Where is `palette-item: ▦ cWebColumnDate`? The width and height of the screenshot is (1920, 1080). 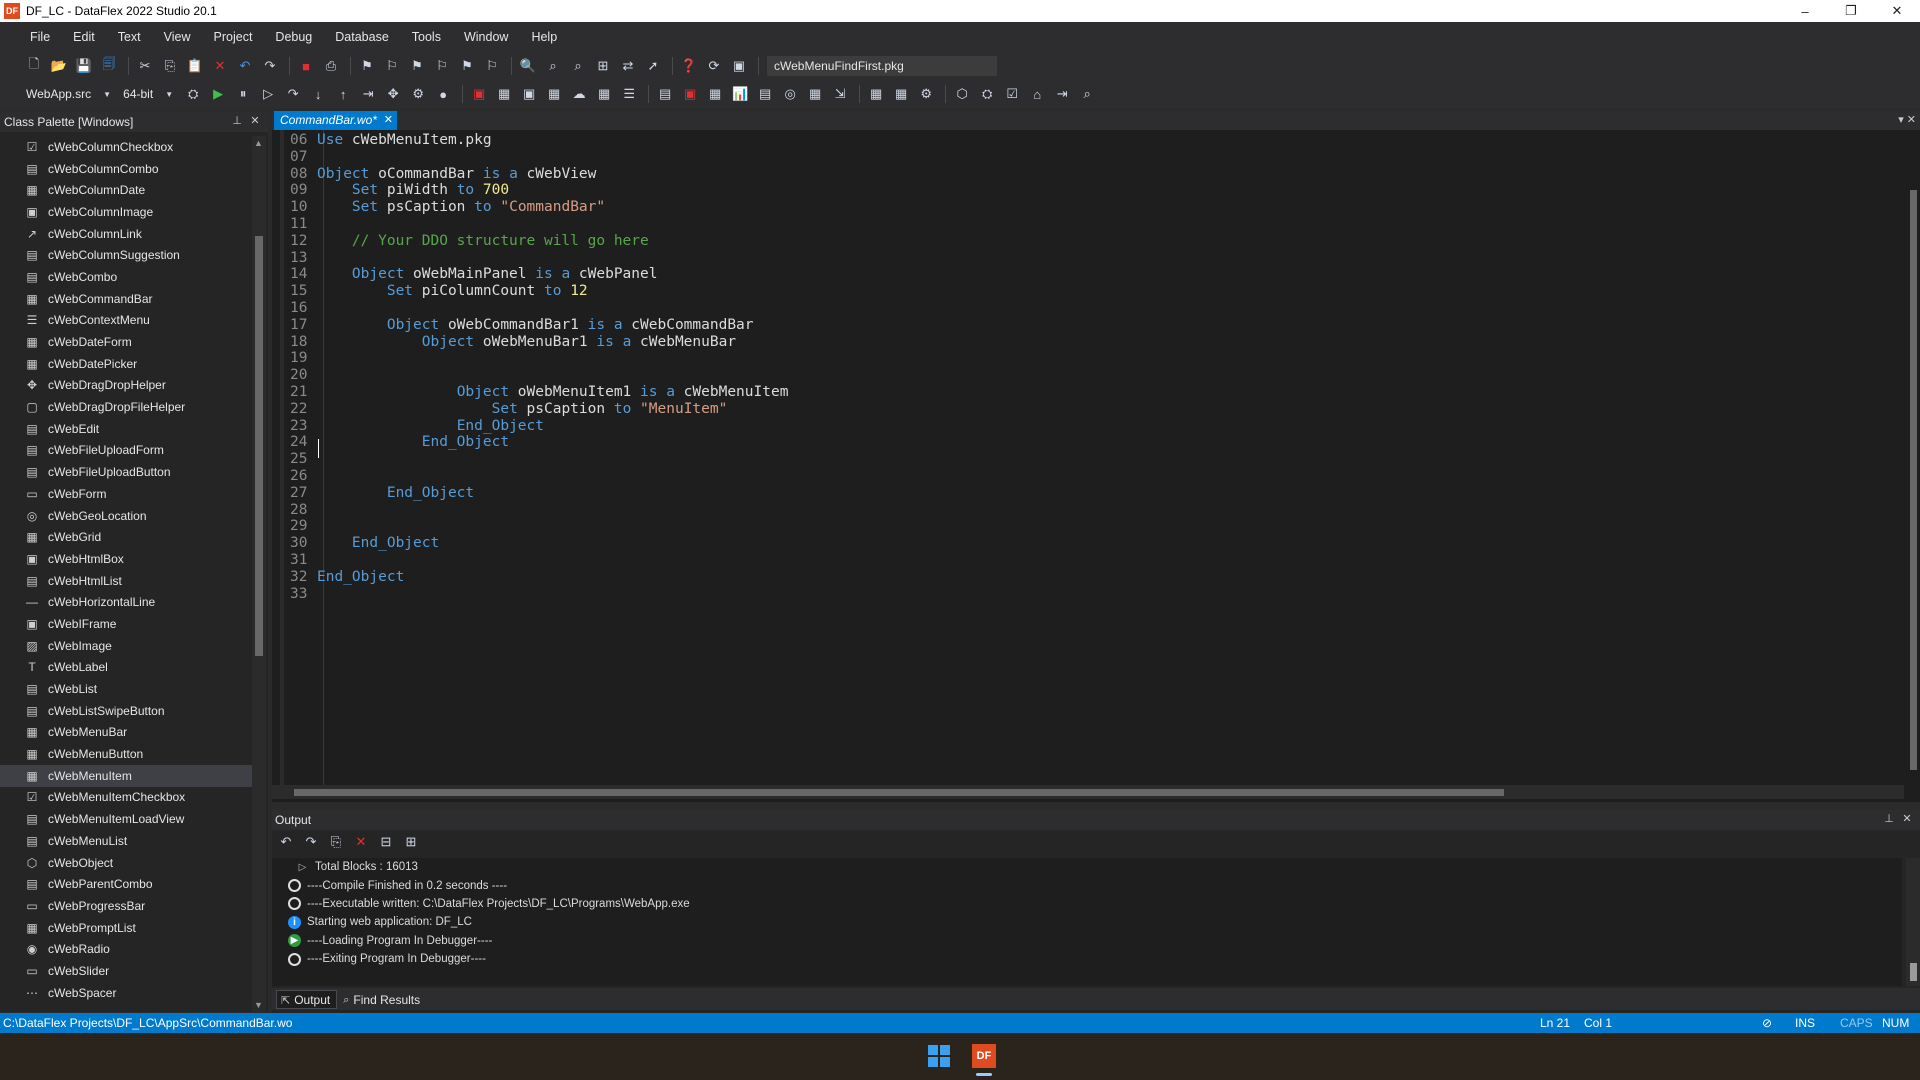
palette-item: ▦ cWebColumnDate is located at coordinates (126, 190).